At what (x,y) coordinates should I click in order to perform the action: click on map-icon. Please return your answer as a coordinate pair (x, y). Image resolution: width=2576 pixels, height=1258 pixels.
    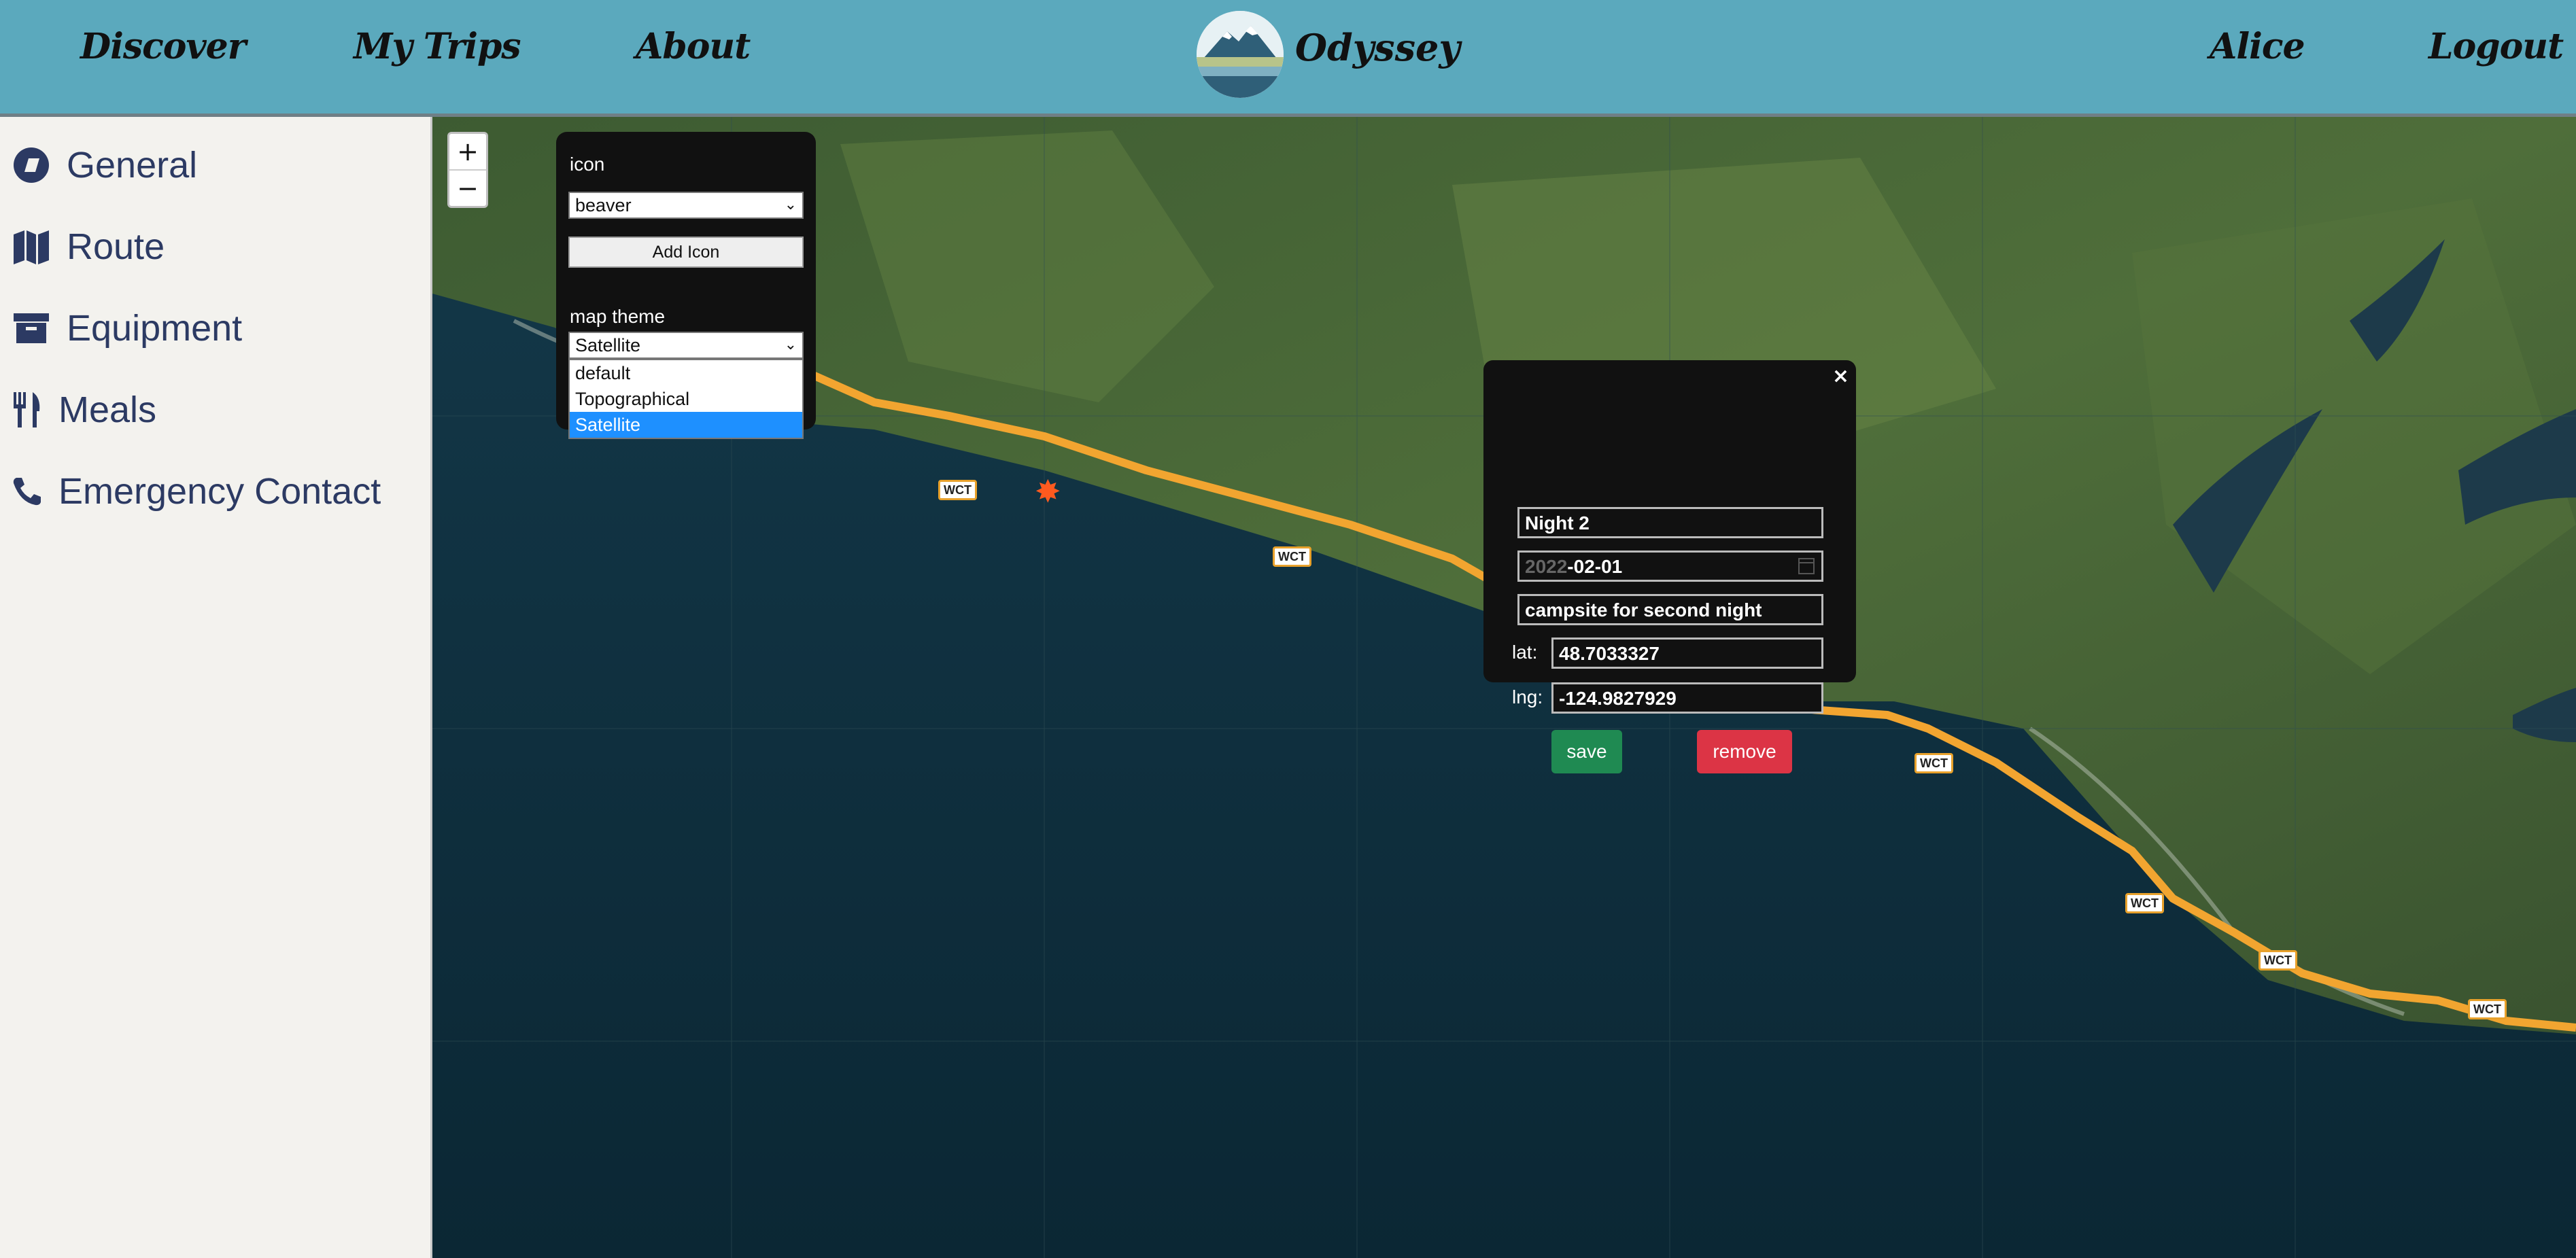
    Looking at the image, I should click on (31, 247).